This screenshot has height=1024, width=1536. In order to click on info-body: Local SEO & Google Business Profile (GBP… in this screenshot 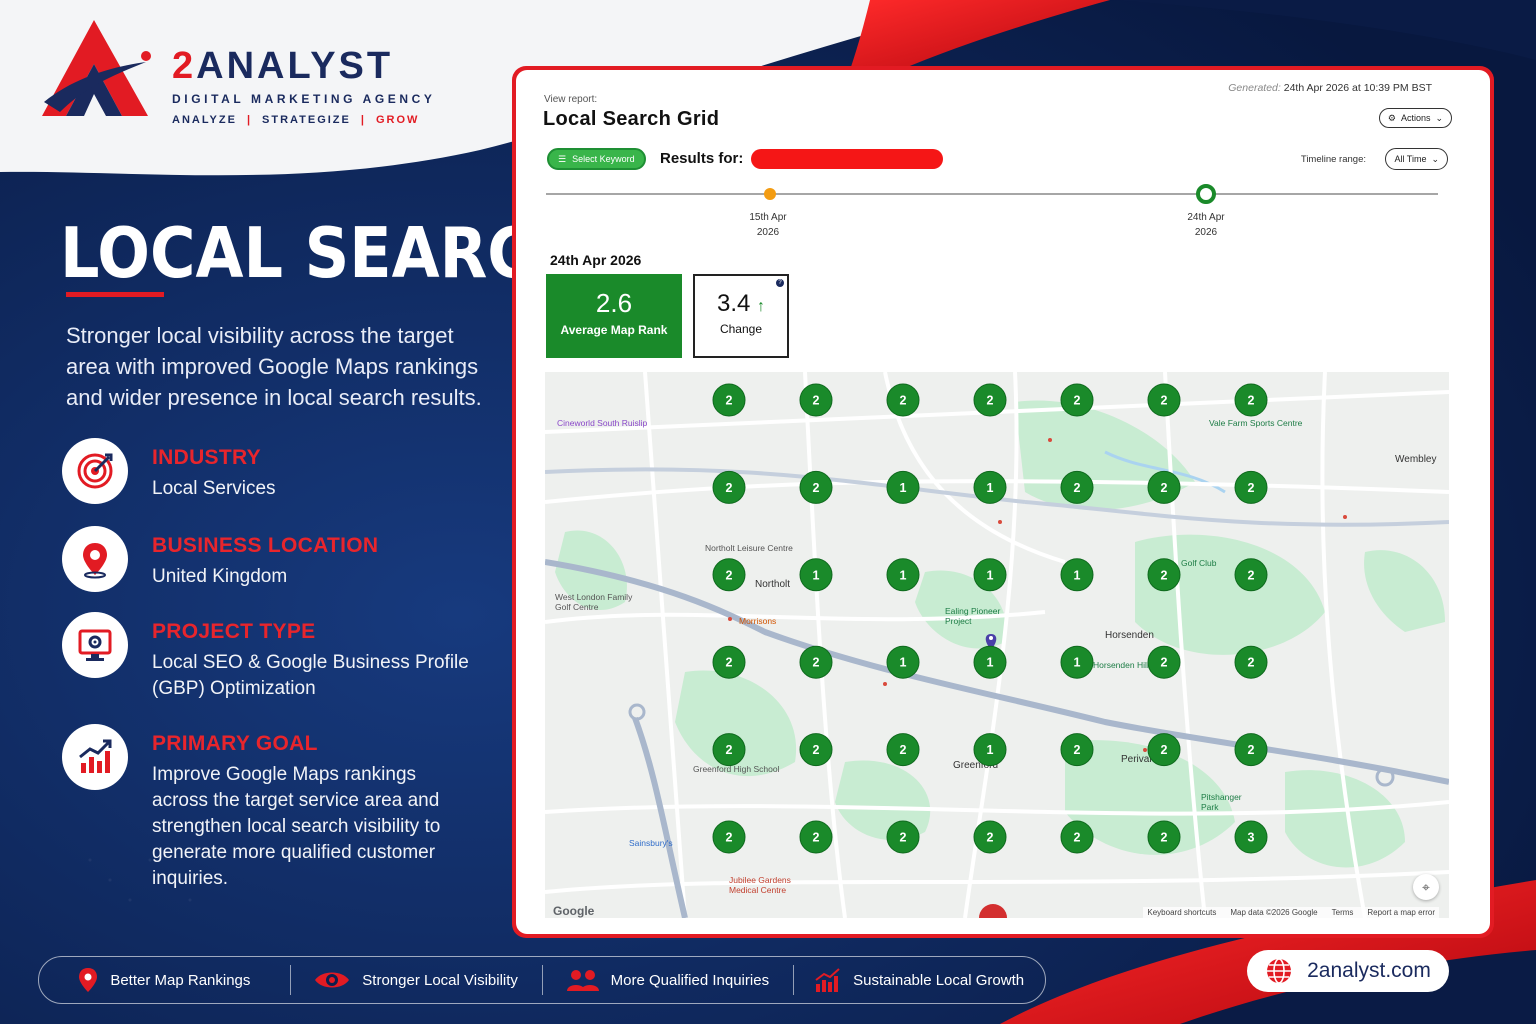, I will do `click(310, 675)`.